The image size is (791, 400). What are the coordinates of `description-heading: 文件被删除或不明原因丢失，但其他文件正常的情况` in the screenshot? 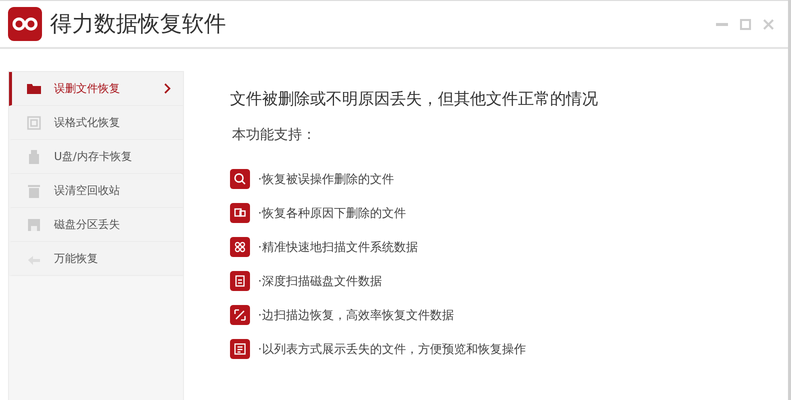 It's located at (414, 99).